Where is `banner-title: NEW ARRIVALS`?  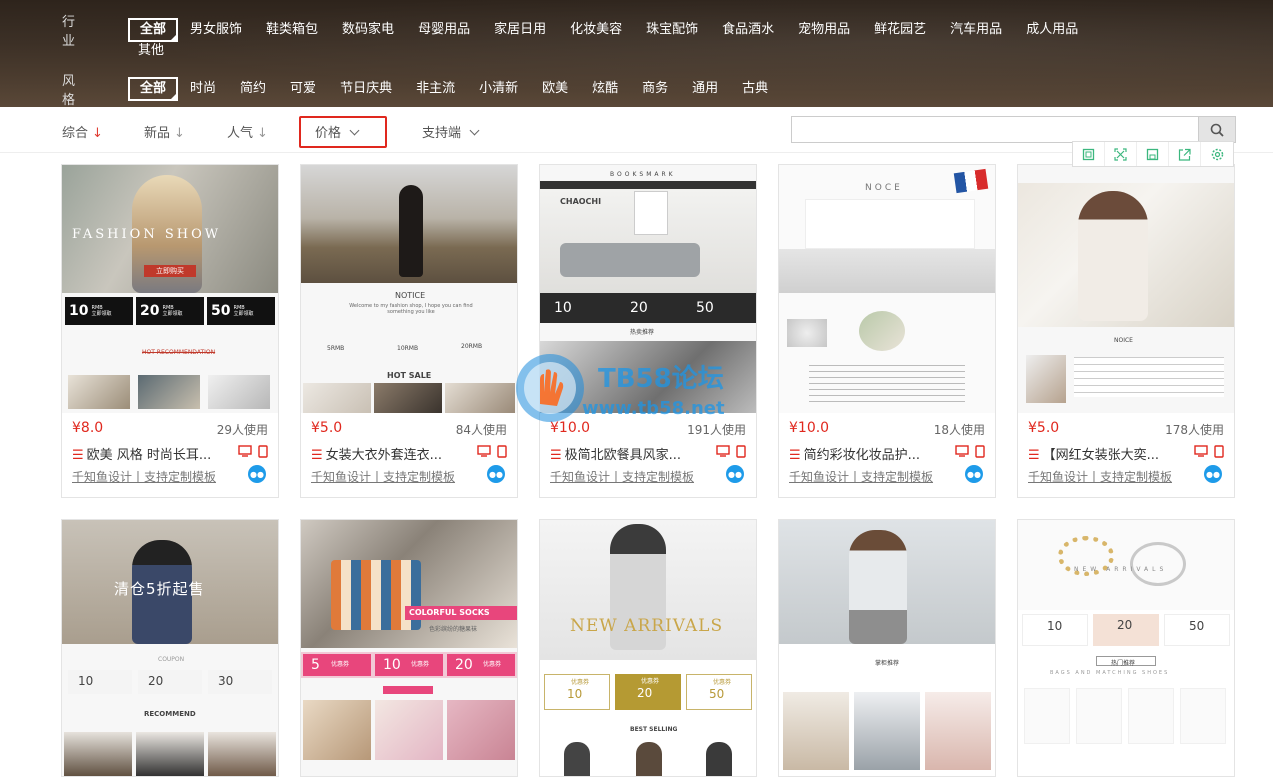
banner-title: NEW ARRIVALS is located at coordinates (647, 626).